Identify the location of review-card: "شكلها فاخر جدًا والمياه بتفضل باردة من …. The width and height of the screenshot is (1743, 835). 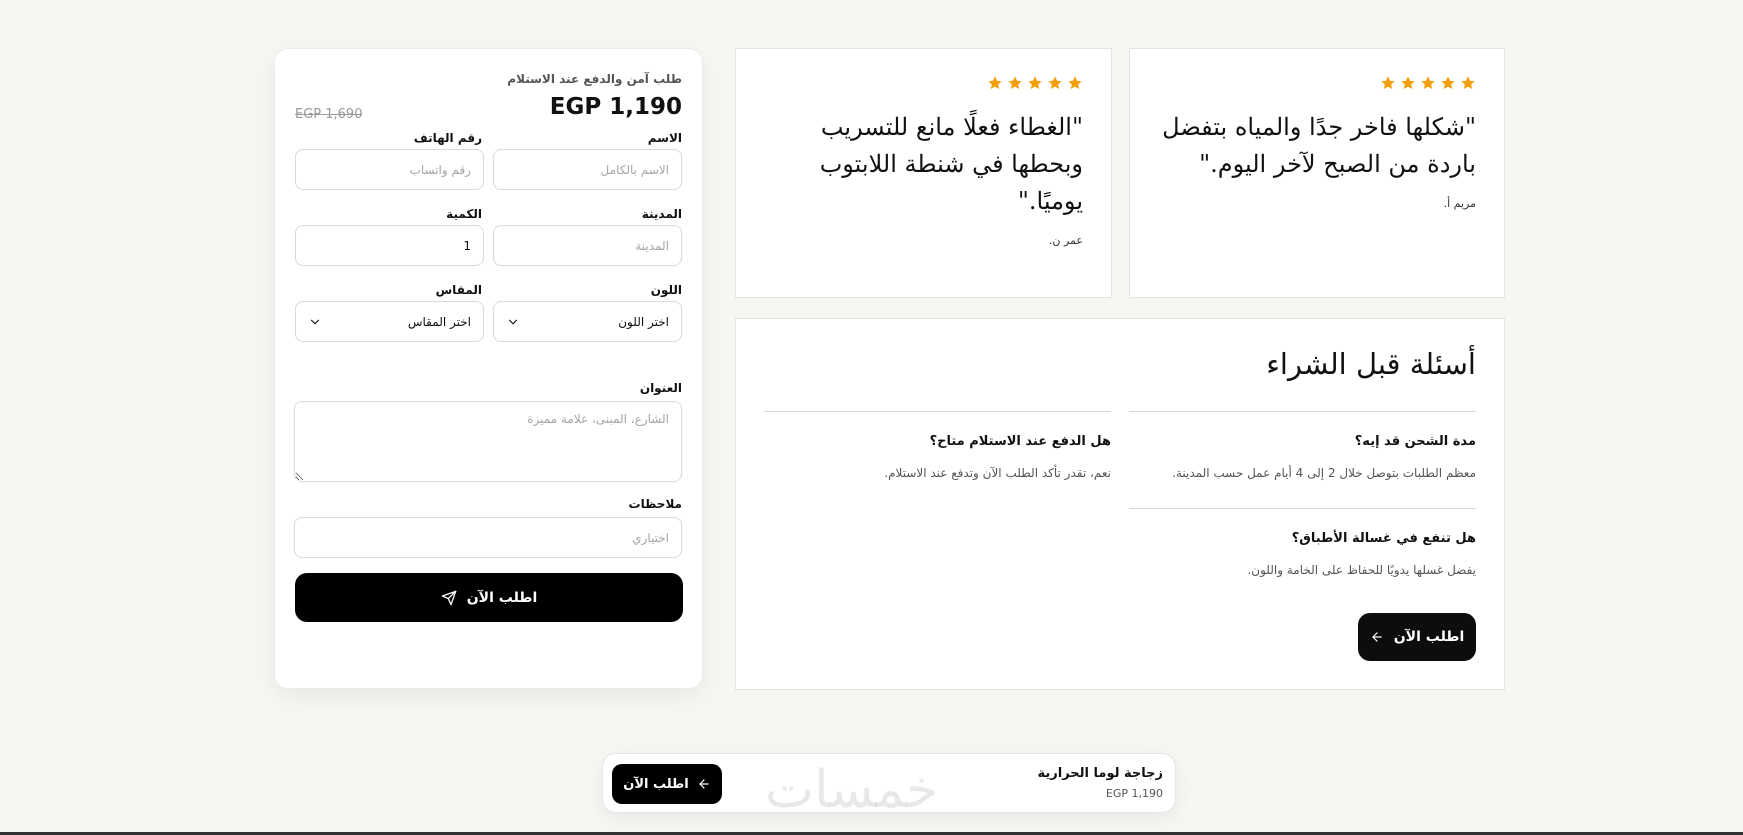
(1317, 173).